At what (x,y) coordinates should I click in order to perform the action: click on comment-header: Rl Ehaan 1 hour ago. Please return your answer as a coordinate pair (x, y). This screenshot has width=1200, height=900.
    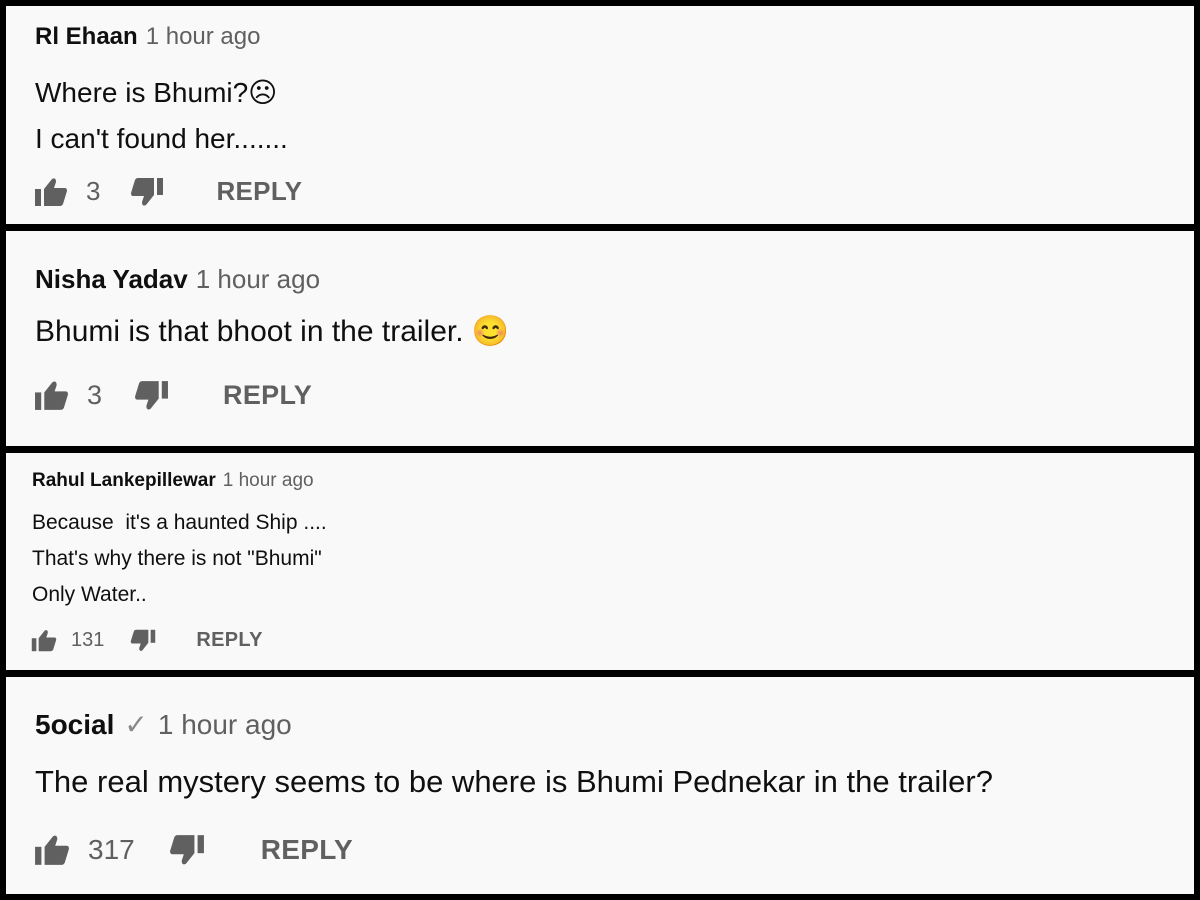
    Looking at the image, I should click on (147, 37).